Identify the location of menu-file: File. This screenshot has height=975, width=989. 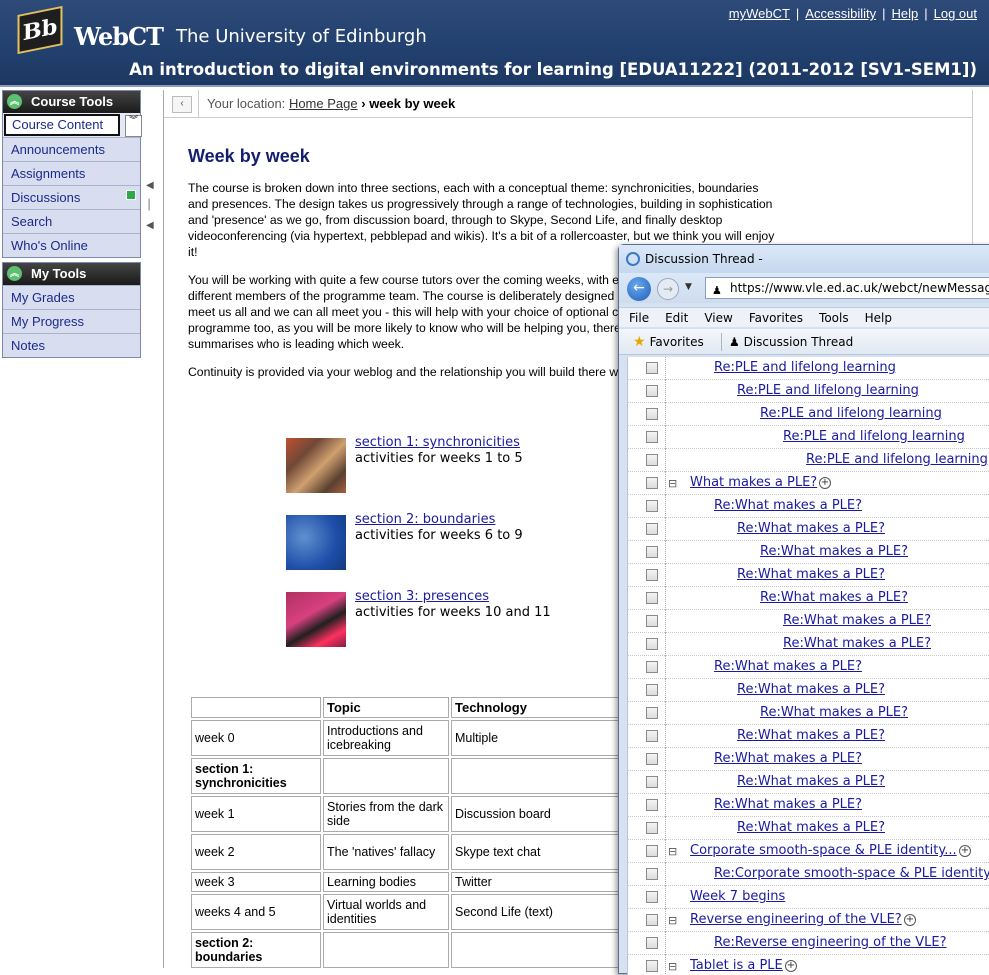
(639, 318).